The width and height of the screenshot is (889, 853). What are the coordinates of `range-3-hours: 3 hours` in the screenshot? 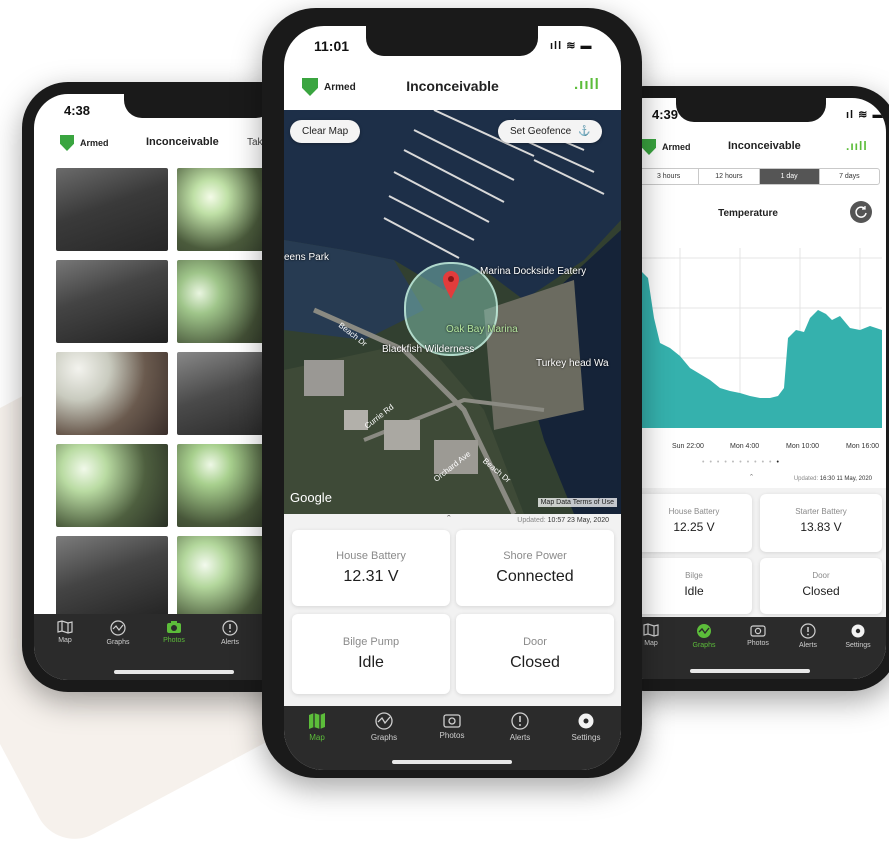 It's located at (669, 176).